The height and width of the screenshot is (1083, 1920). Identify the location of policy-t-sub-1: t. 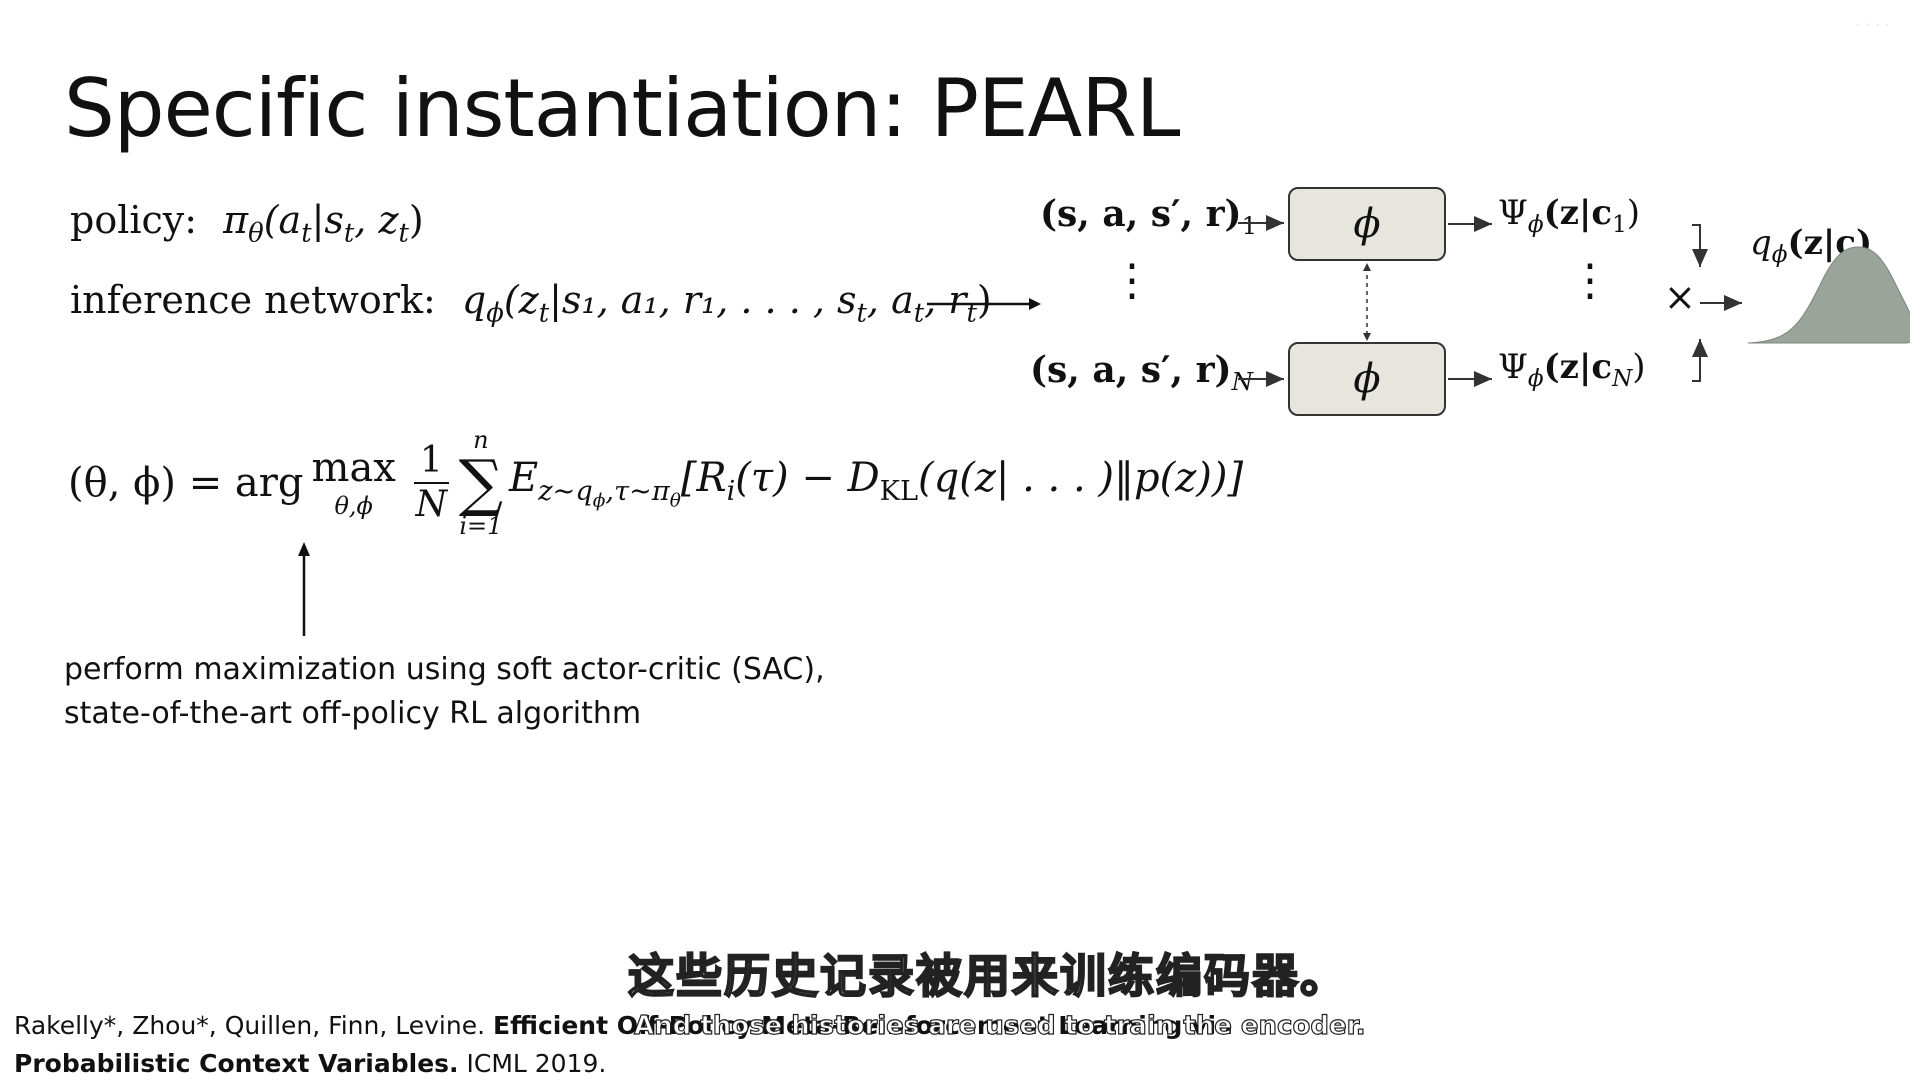
(306, 233).